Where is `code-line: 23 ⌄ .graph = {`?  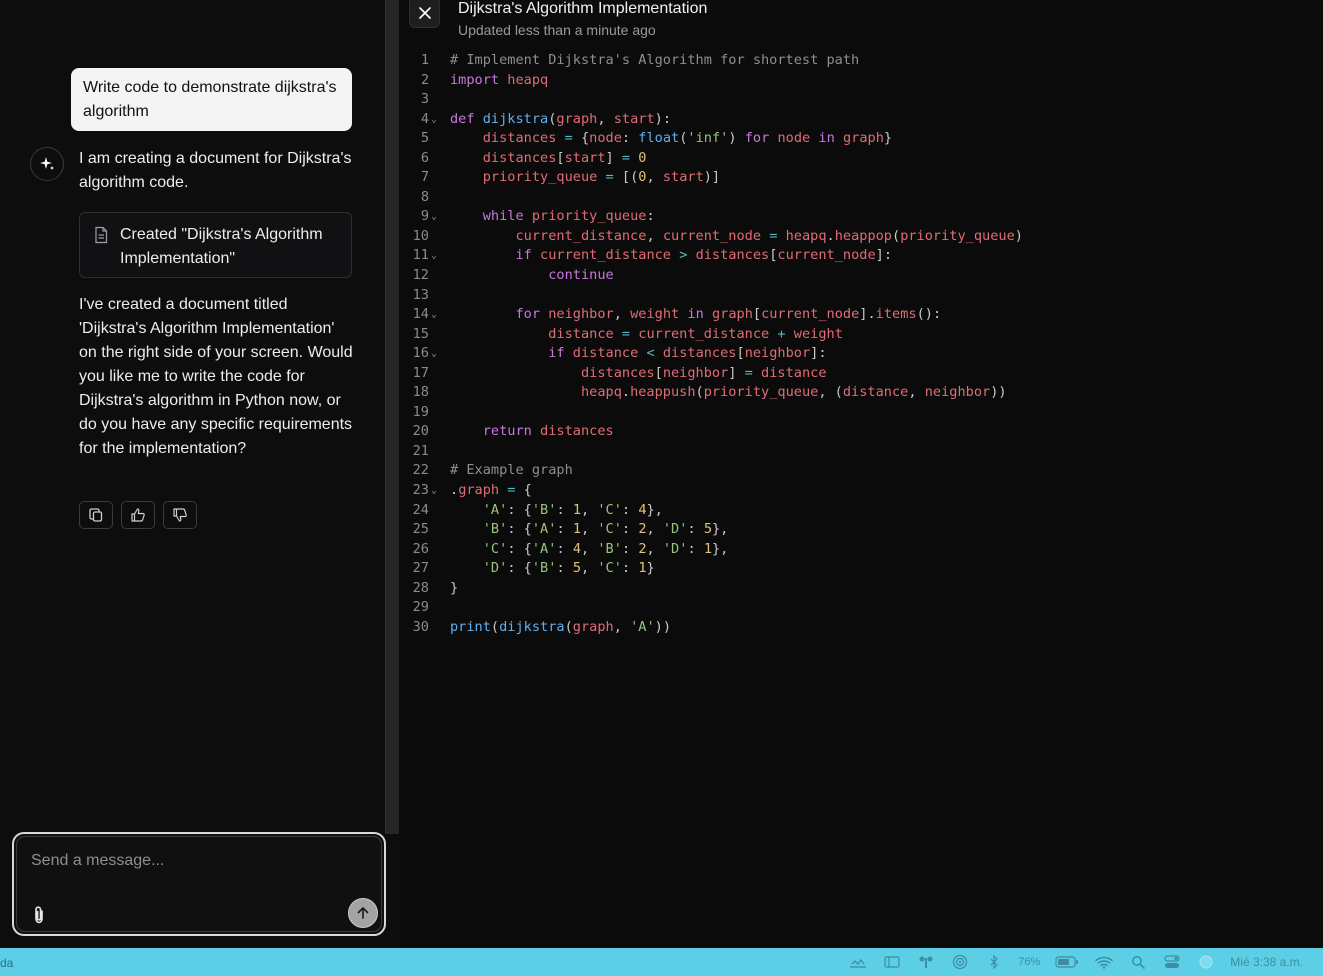 code-line: 23 ⌄ .graph = { is located at coordinates (861, 491).